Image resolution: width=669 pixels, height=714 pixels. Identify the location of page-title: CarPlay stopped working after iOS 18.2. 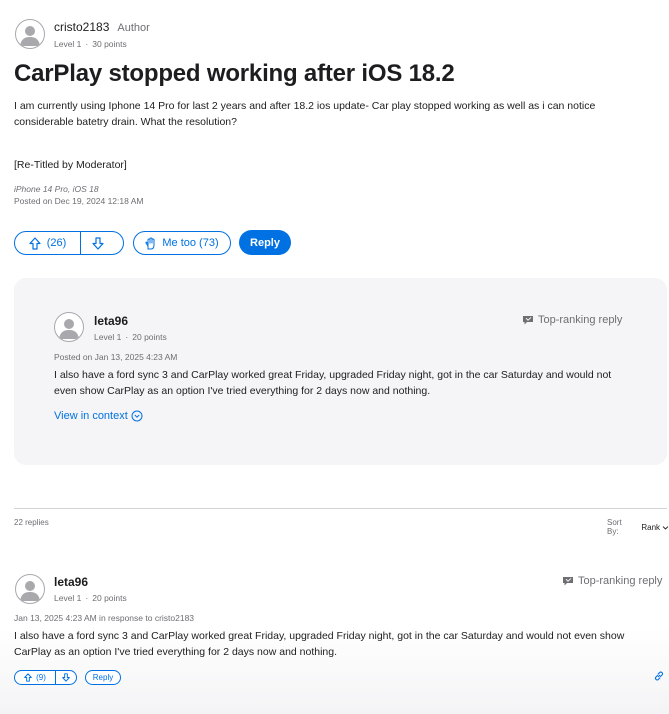
(234, 73).